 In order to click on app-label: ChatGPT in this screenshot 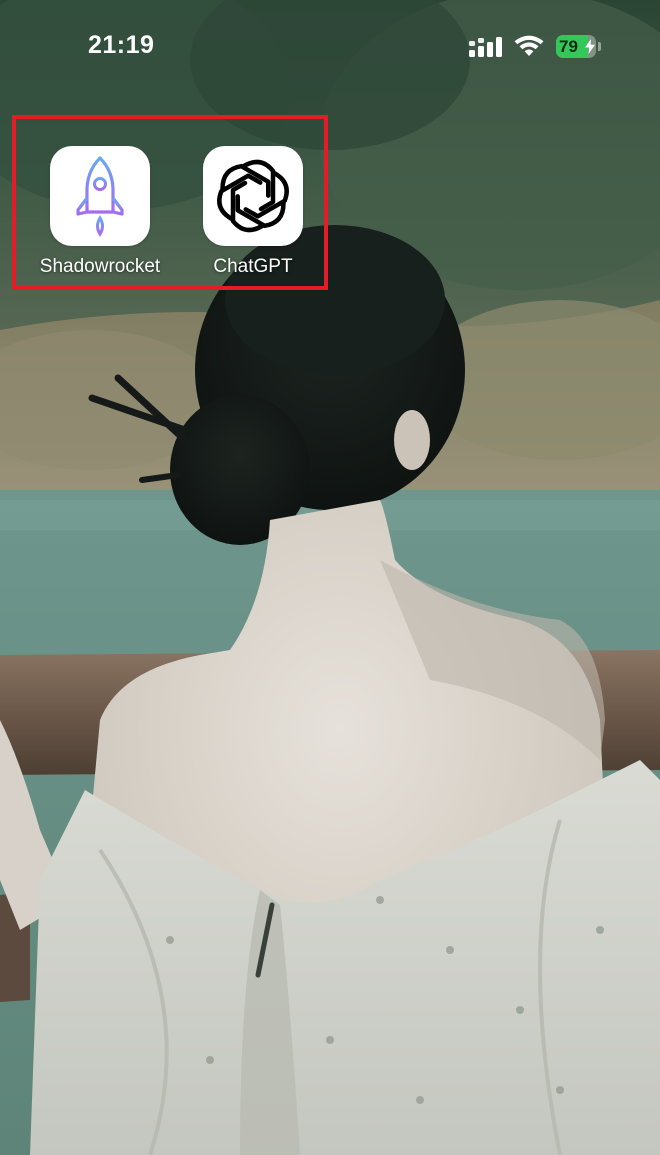, I will do `click(253, 266)`.